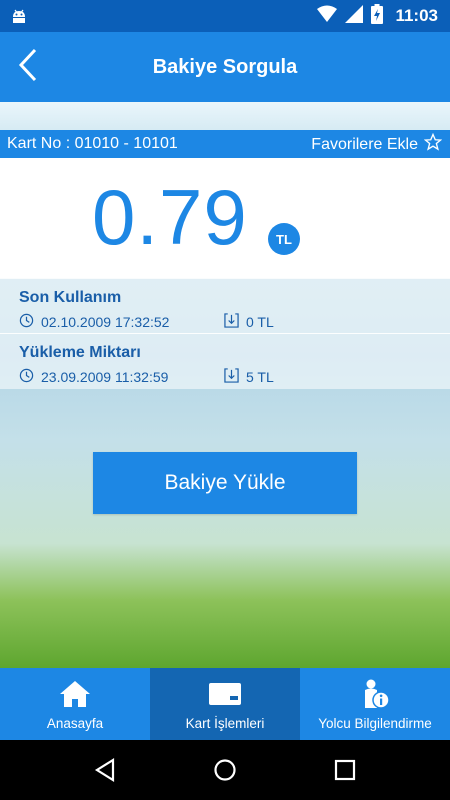 Image resolution: width=450 pixels, height=800 pixels. I want to click on android-icon, so click(19, 18).